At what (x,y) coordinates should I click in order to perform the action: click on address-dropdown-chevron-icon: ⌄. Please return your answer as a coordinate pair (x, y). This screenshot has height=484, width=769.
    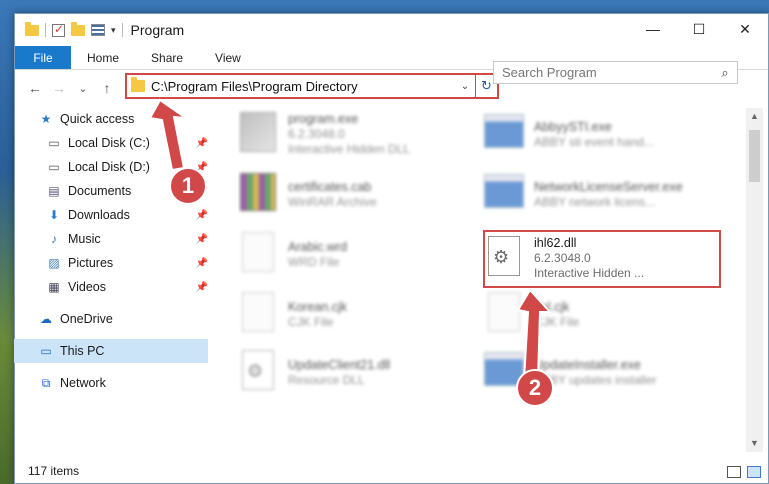
    Looking at the image, I should click on (465, 86).